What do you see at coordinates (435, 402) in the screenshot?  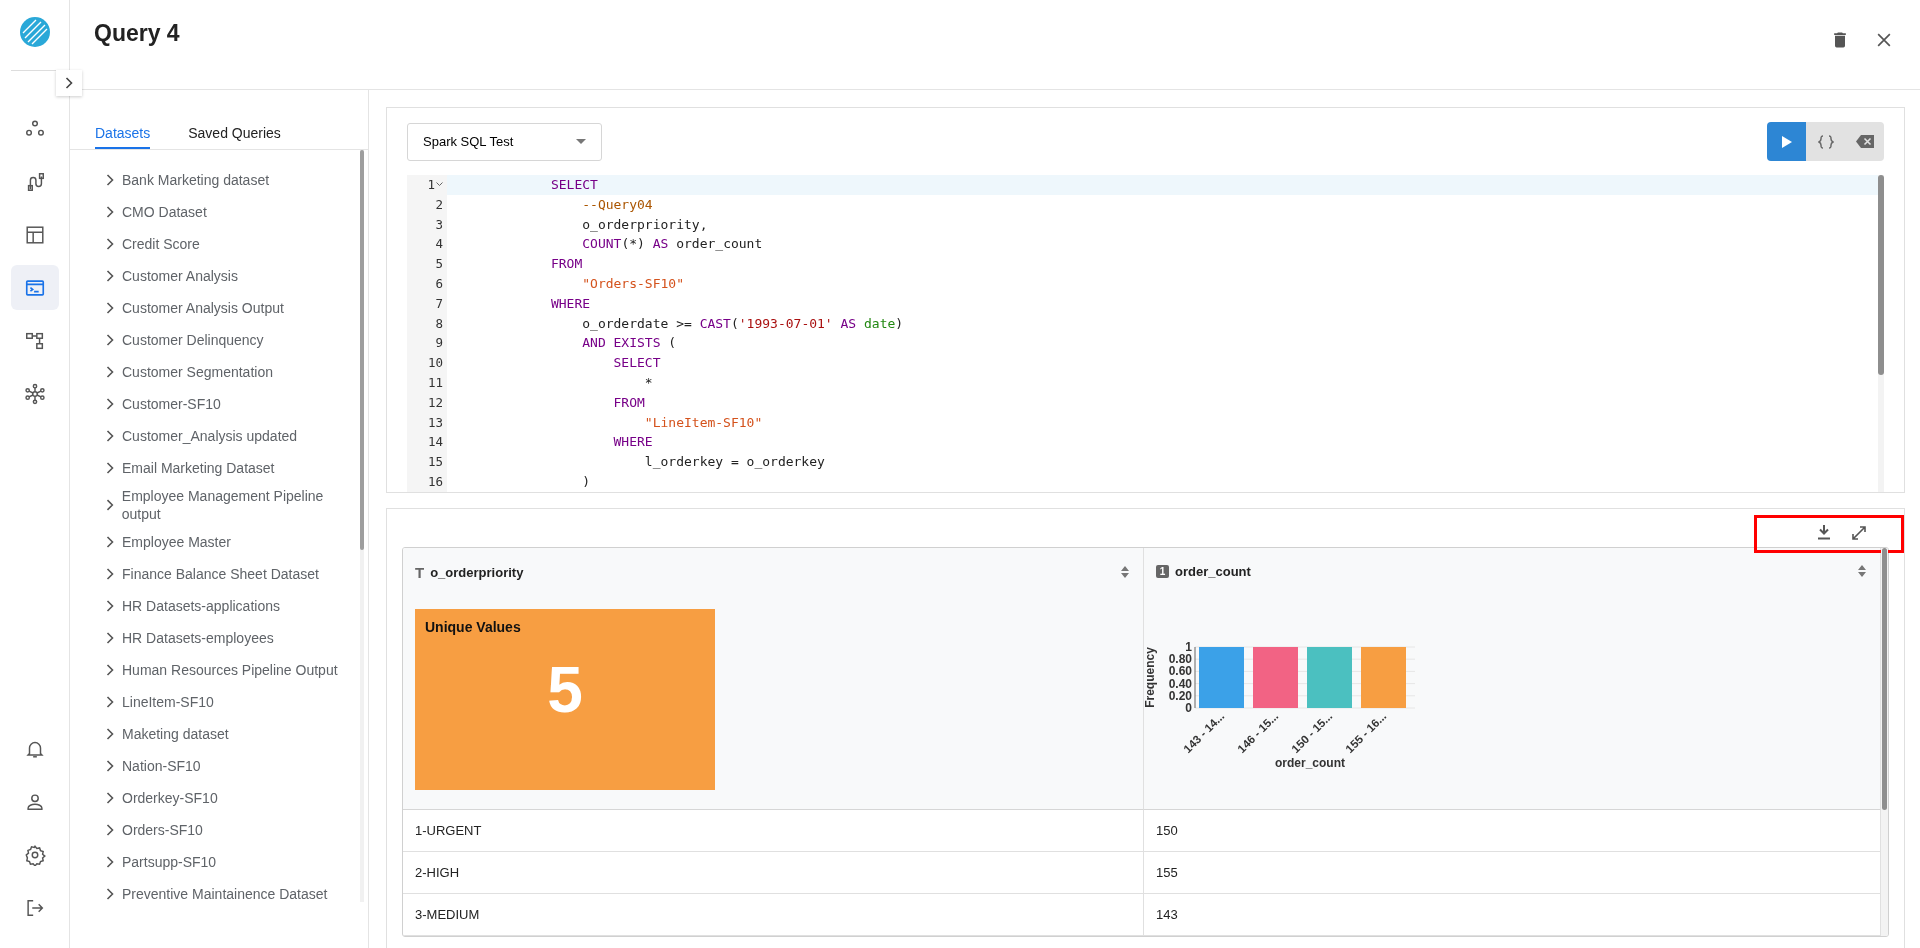 I see `line-number: 12` at bounding box center [435, 402].